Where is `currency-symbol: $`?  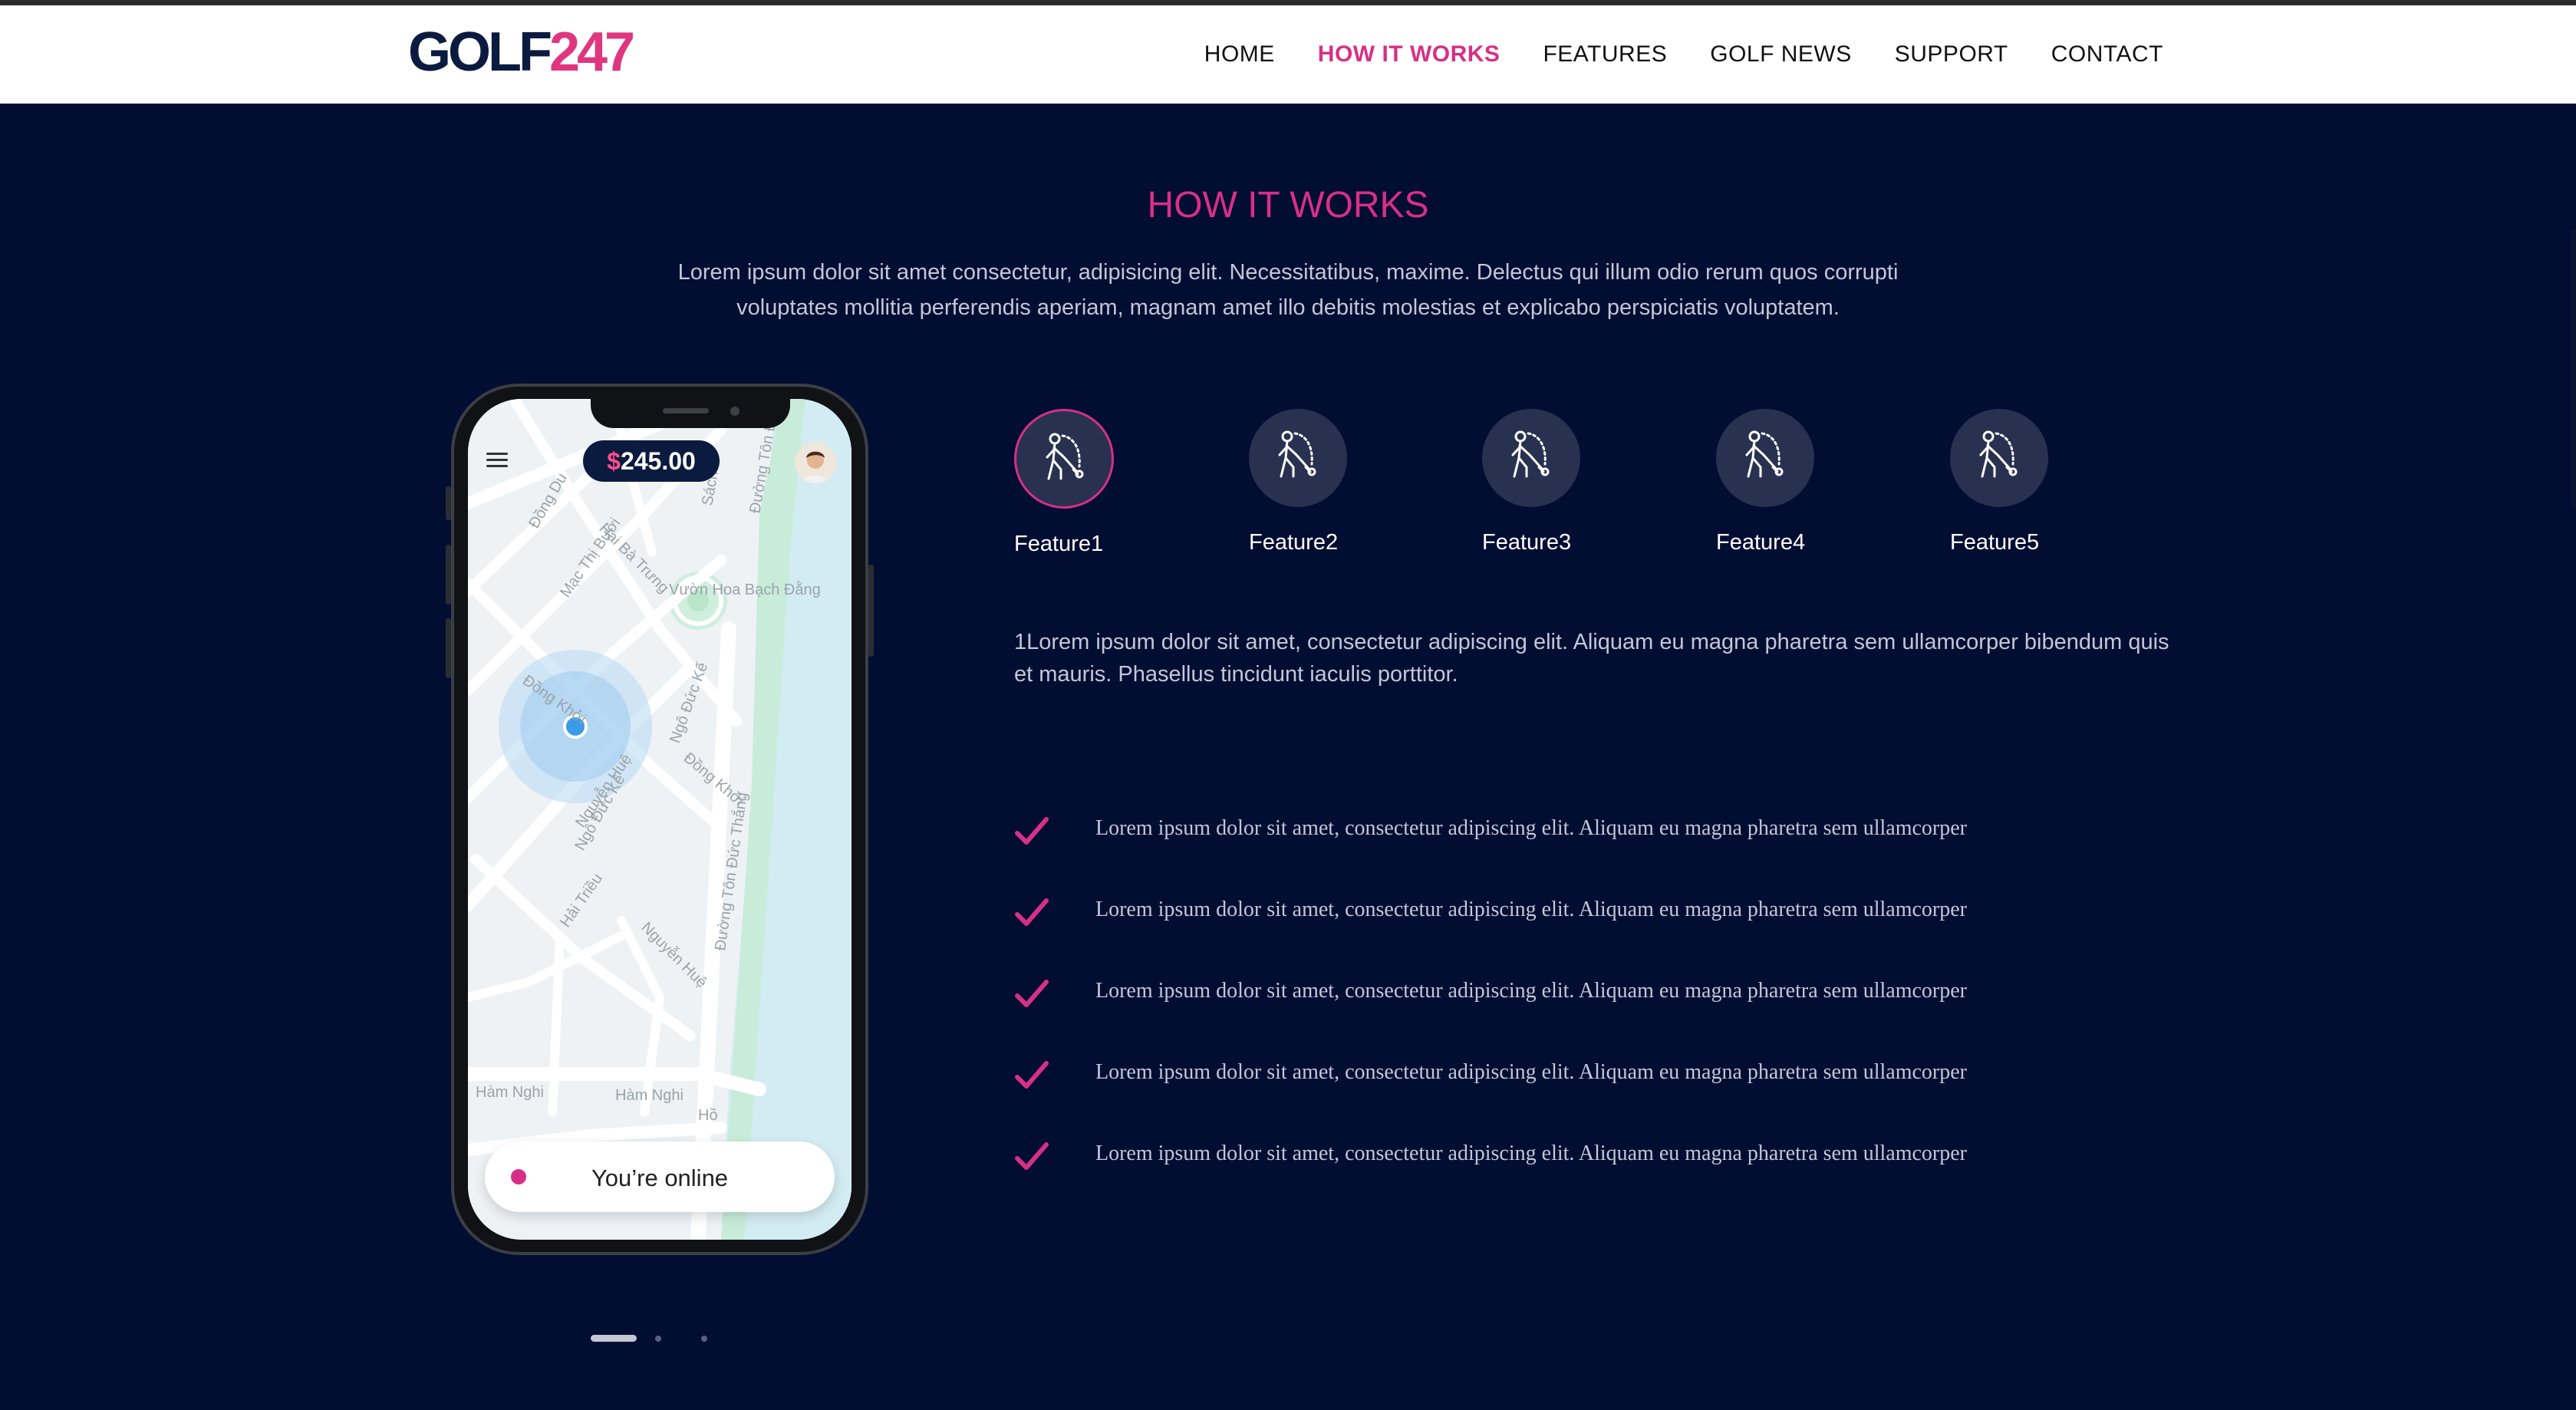
currency-symbol: $ is located at coordinates (614, 461).